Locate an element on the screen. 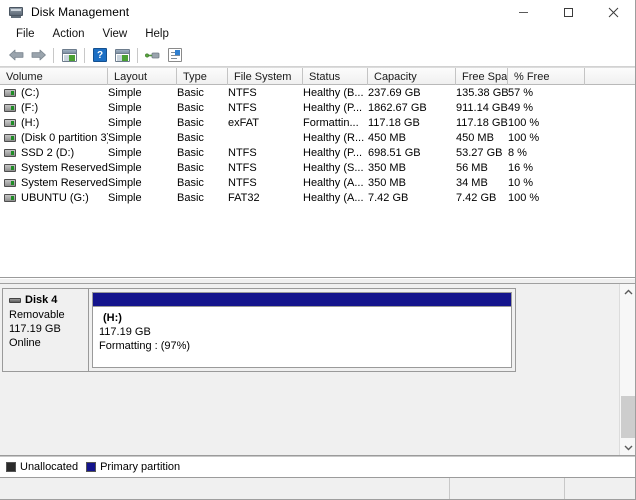 Image resolution: width=636 pixels, height=500 pixels. disk-partitions-area: (H:) 117.19 GB Formatting : (97%) is located at coordinates (302, 330).